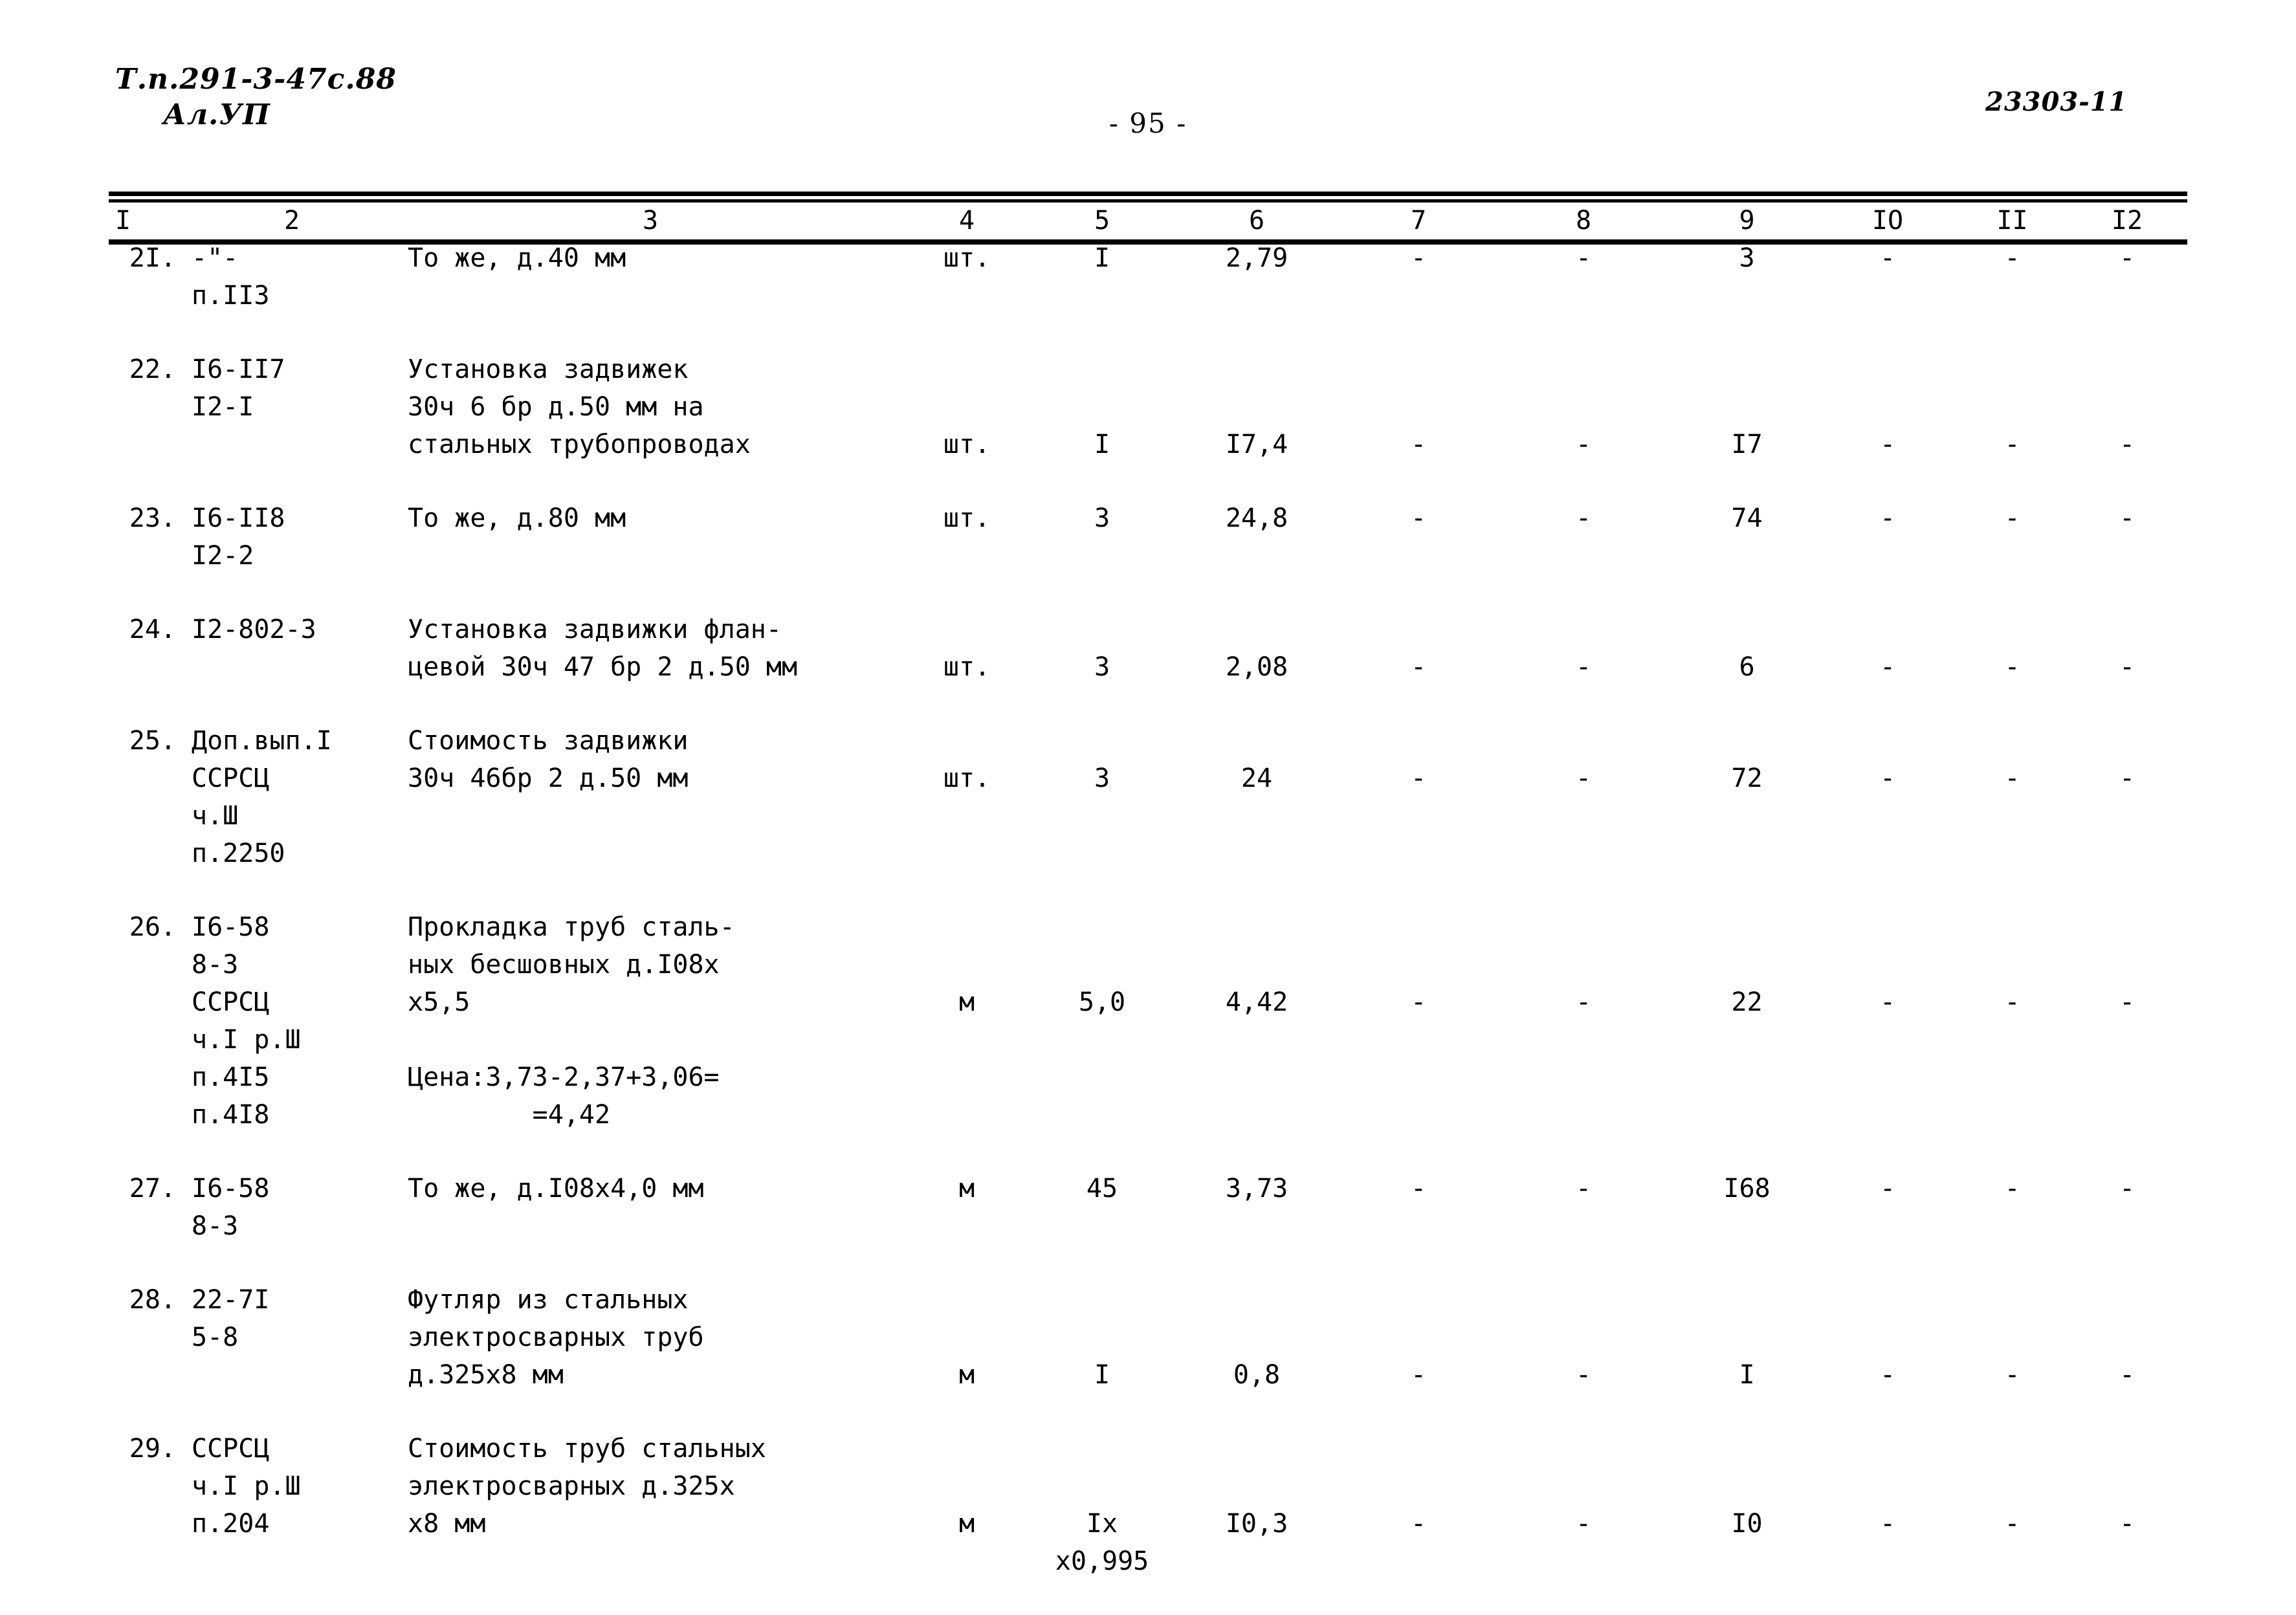 The height and width of the screenshot is (1615, 2296). What do you see at coordinates (231, 1188) in the screenshot?
I see `norm-code-line: I6-58` at bounding box center [231, 1188].